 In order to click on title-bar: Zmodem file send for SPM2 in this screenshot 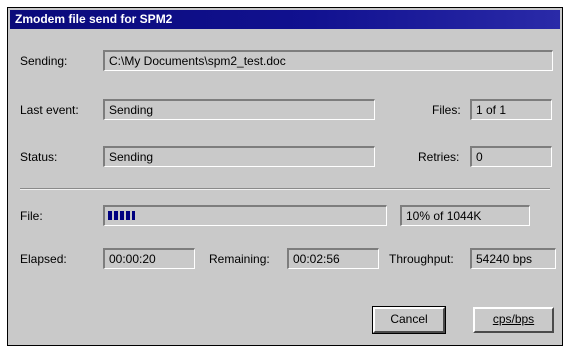, I will do `click(285, 19)`.